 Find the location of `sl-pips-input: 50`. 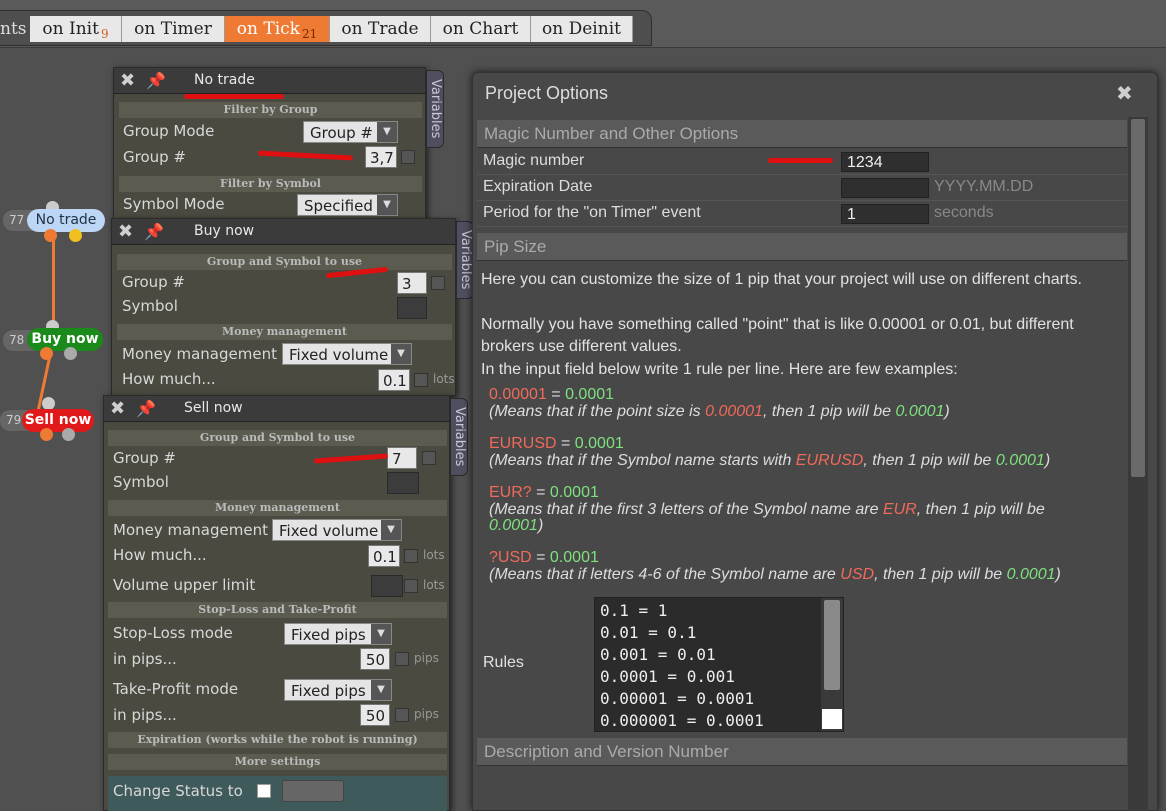

sl-pips-input: 50 is located at coordinates (375, 659).